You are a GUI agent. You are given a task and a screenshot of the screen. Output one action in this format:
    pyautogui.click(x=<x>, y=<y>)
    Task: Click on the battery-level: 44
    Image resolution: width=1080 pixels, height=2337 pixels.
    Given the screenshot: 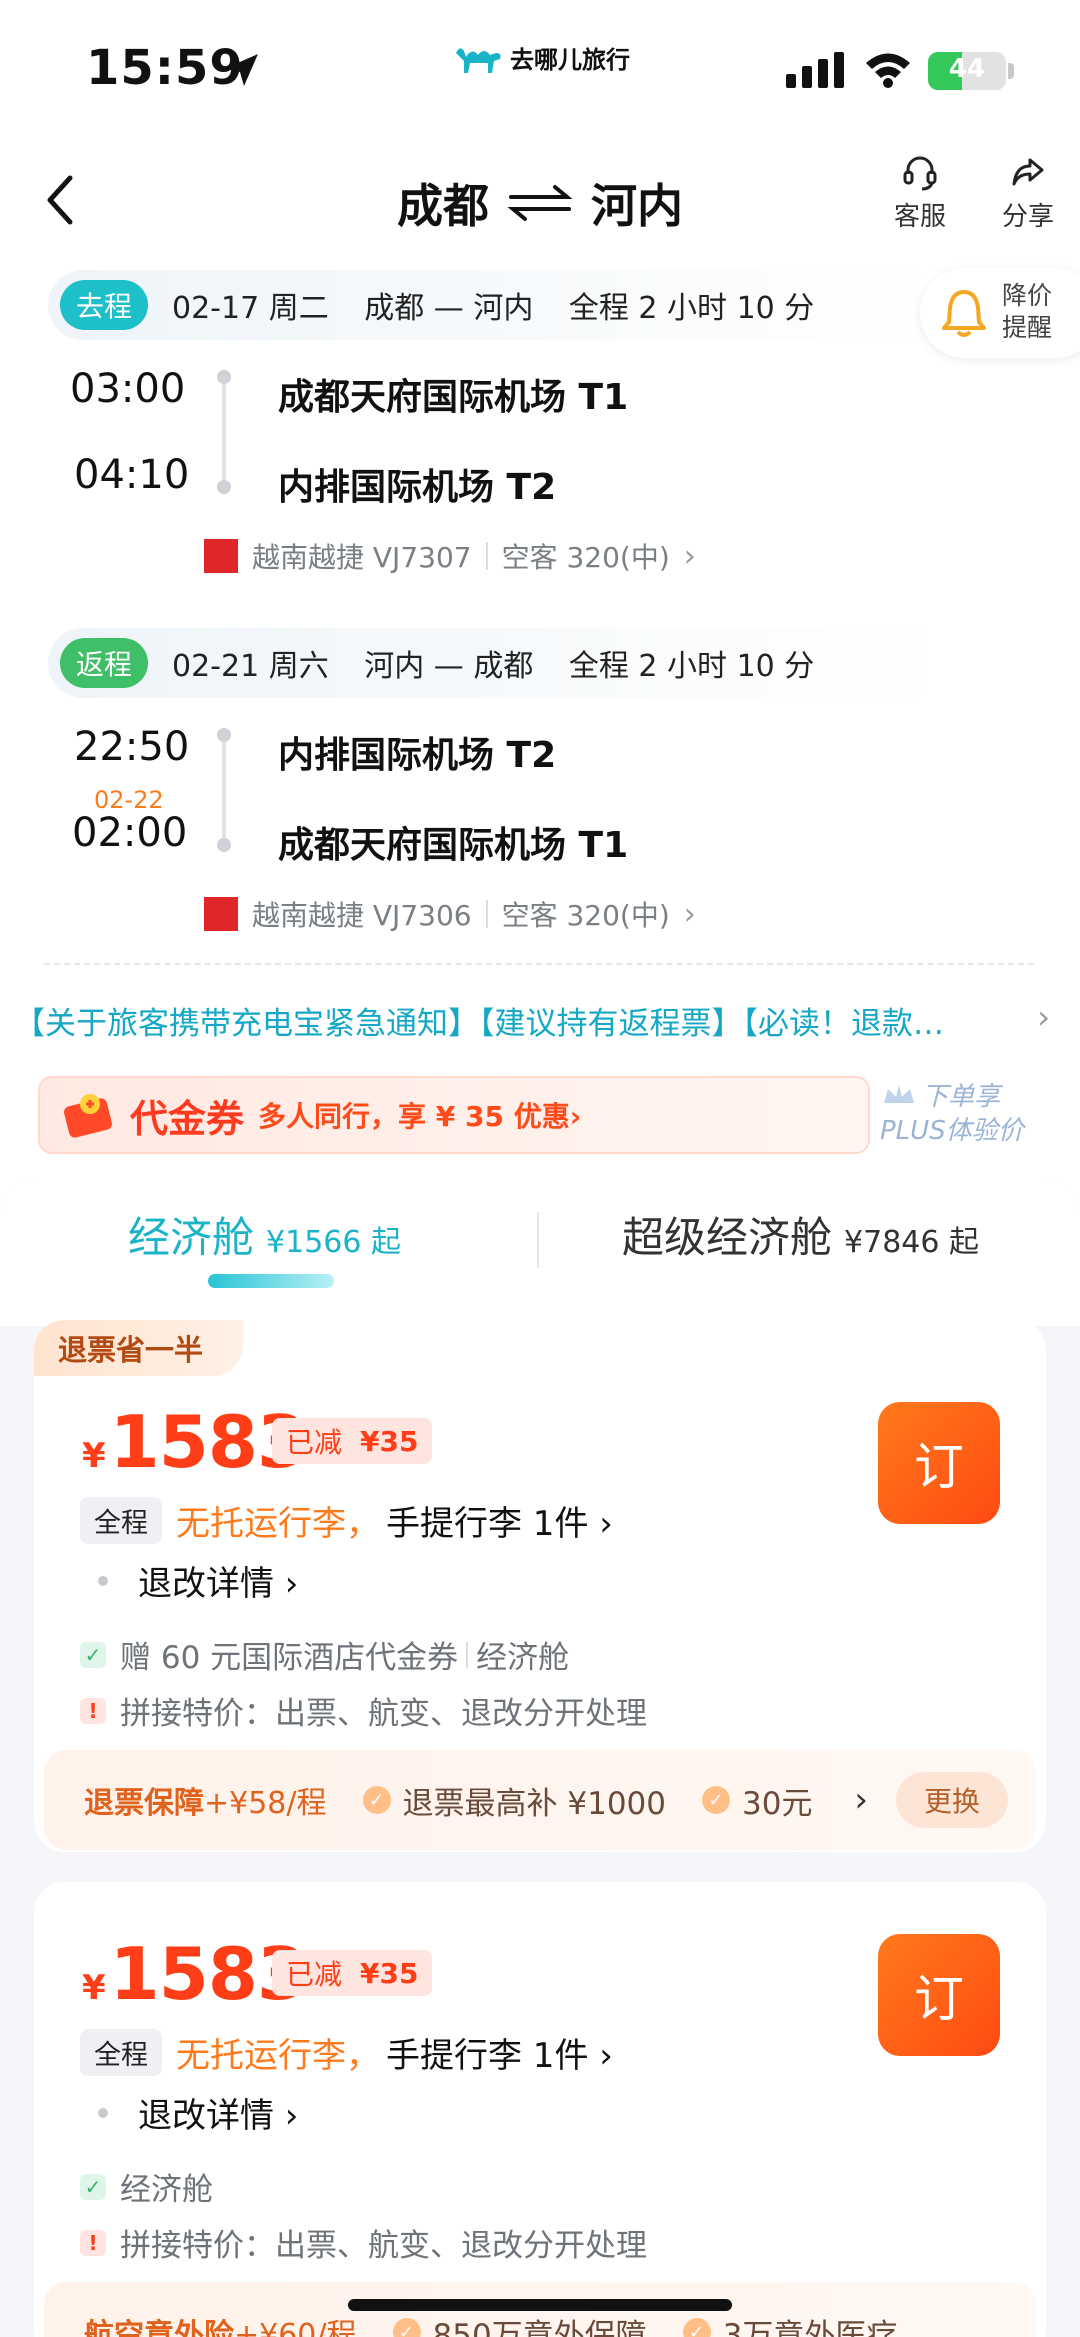 What is the action you would take?
    pyautogui.click(x=967, y=69)
    